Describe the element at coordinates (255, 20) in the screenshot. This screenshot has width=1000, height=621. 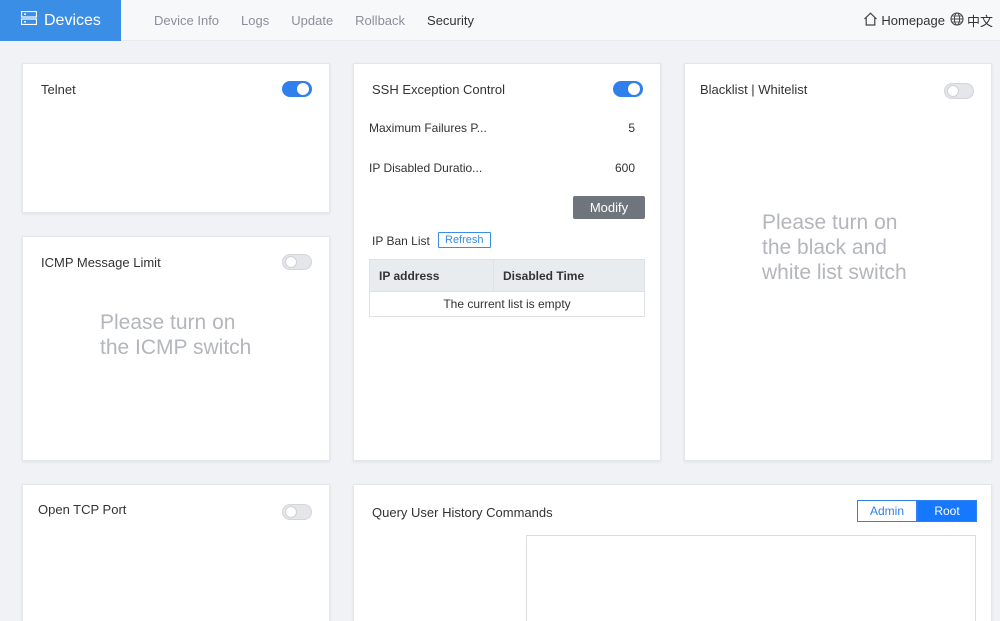
I see `nav-logs: Logs` at that location.